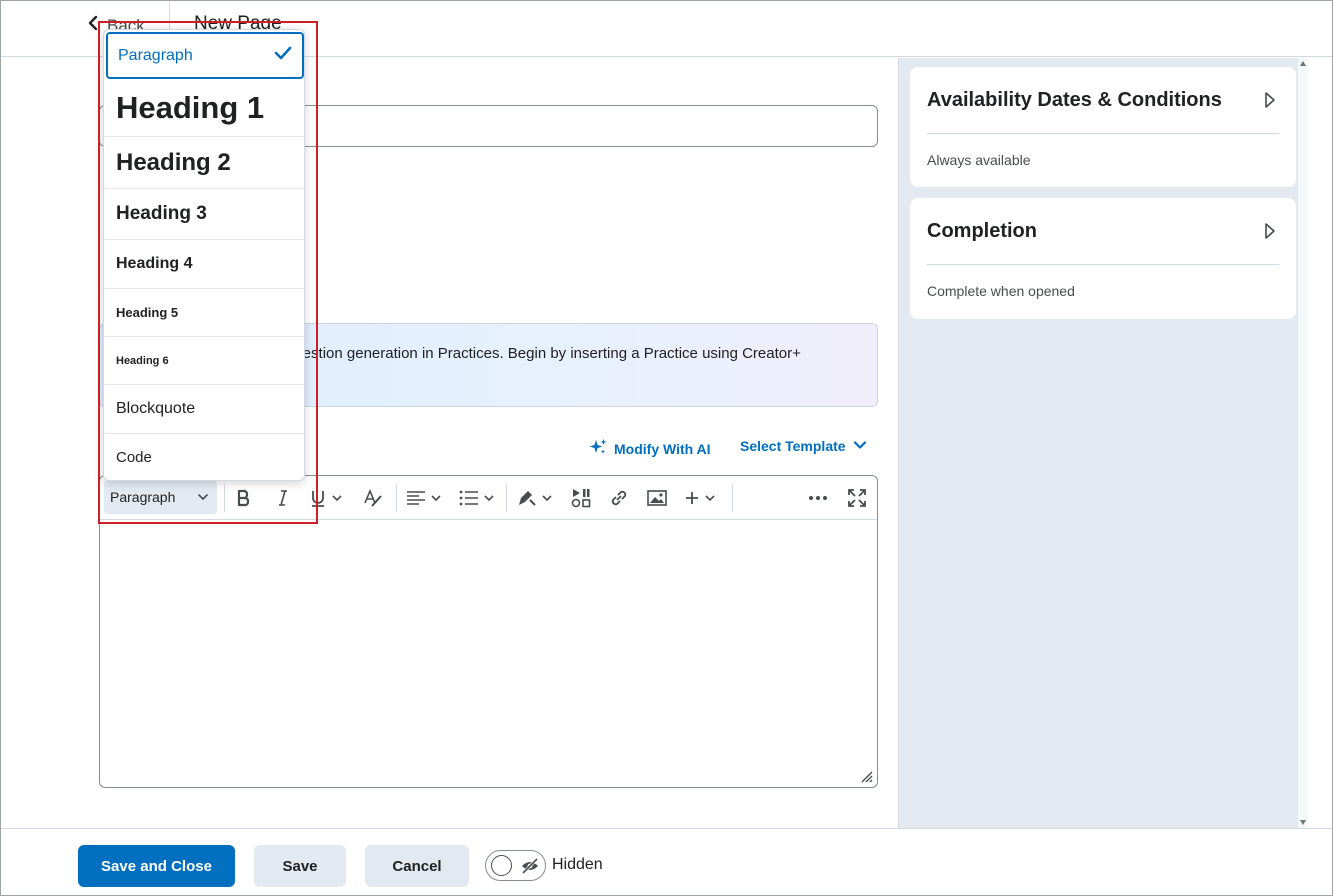 The width and height of the screenshot is (1333, 896). Describe the element at coordinates (205, 55) in the screenshot. I see `format-option-paragraph: Paragraph` at that location.